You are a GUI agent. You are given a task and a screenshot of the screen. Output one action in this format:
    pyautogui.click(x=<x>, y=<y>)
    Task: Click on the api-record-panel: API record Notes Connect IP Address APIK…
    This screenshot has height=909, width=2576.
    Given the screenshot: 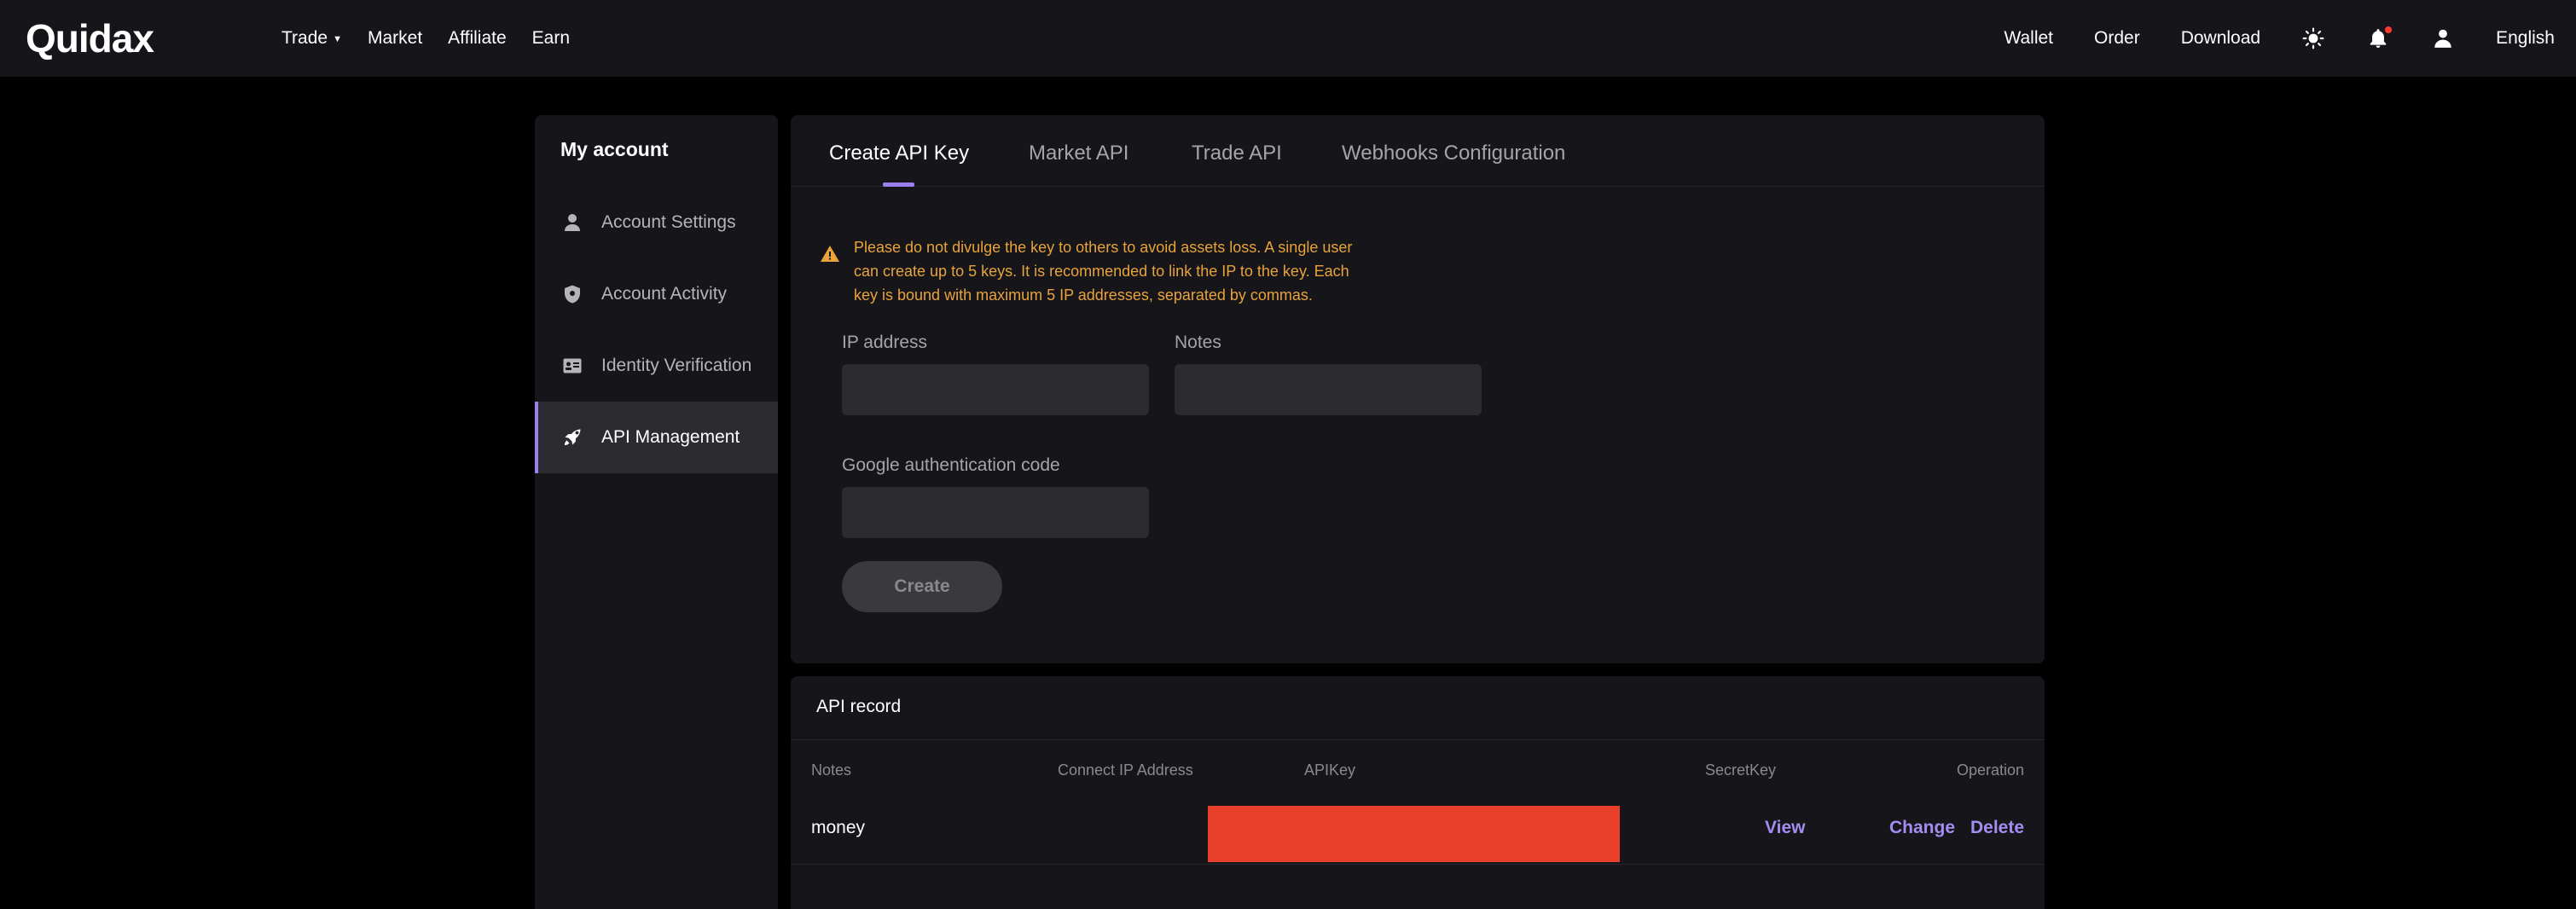 What is the action you would take?
    pyautogui.click(x=1418, y=792)
    